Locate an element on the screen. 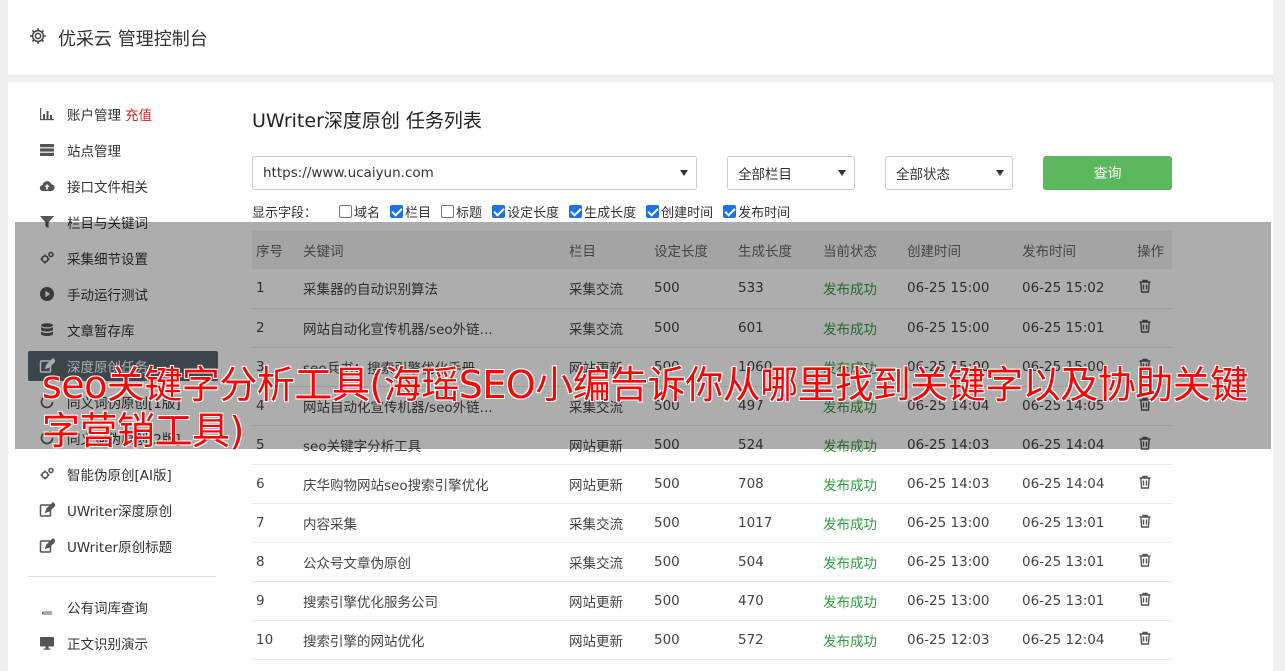  sidebar-item-13: UWriter原创标题 is located at coordinates (123, 546).